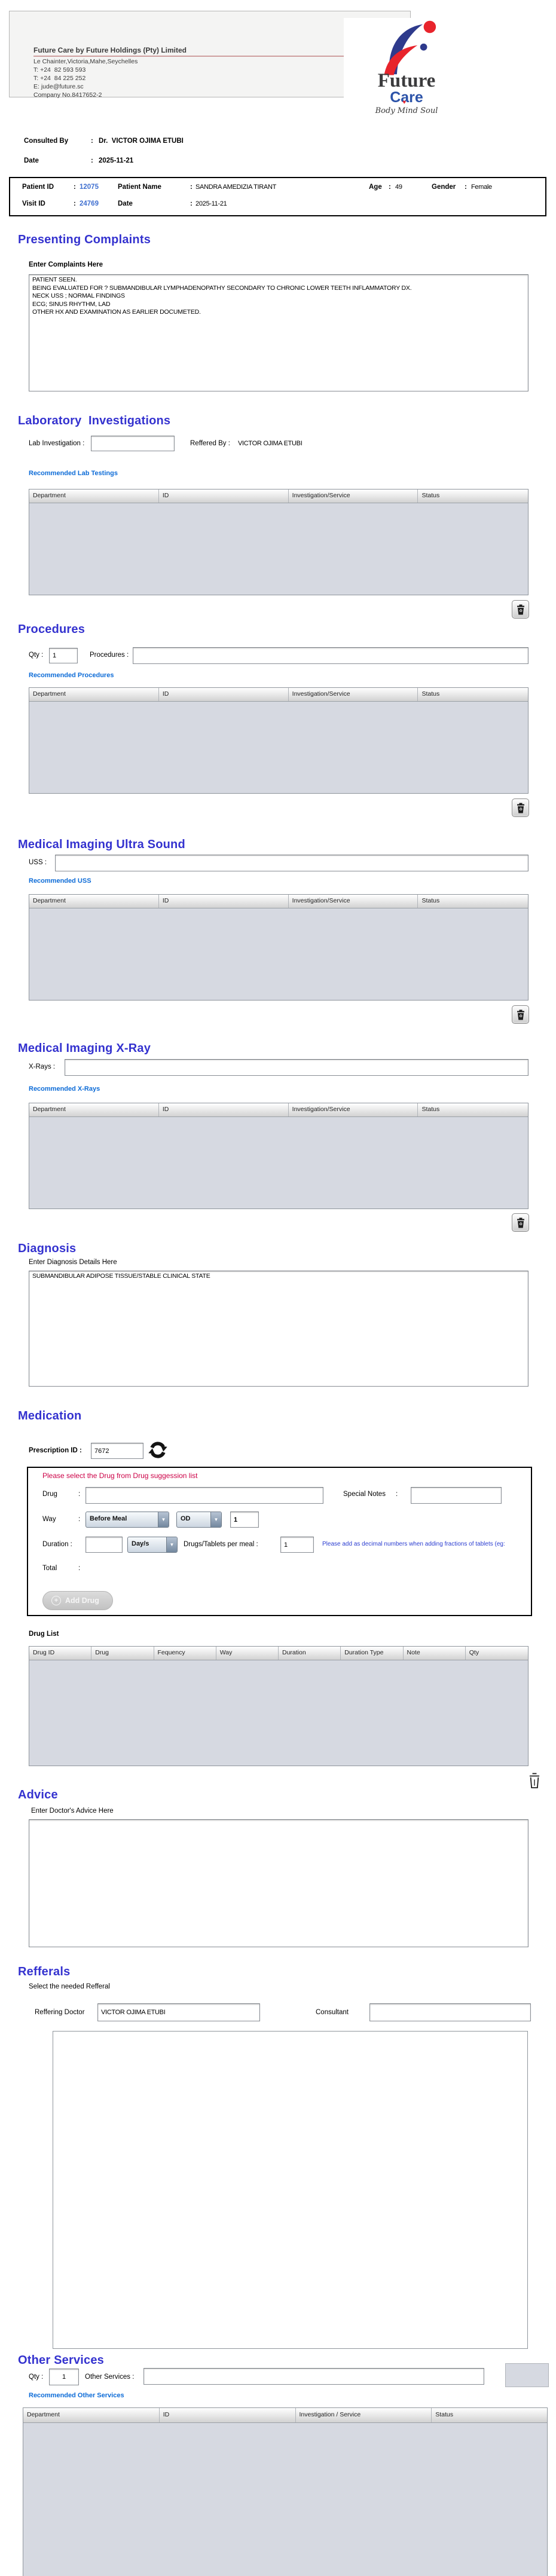 The width and height of the screenshot is (556, 2576). I want to click on column-header-qty: Qty, so click(474, 1652).